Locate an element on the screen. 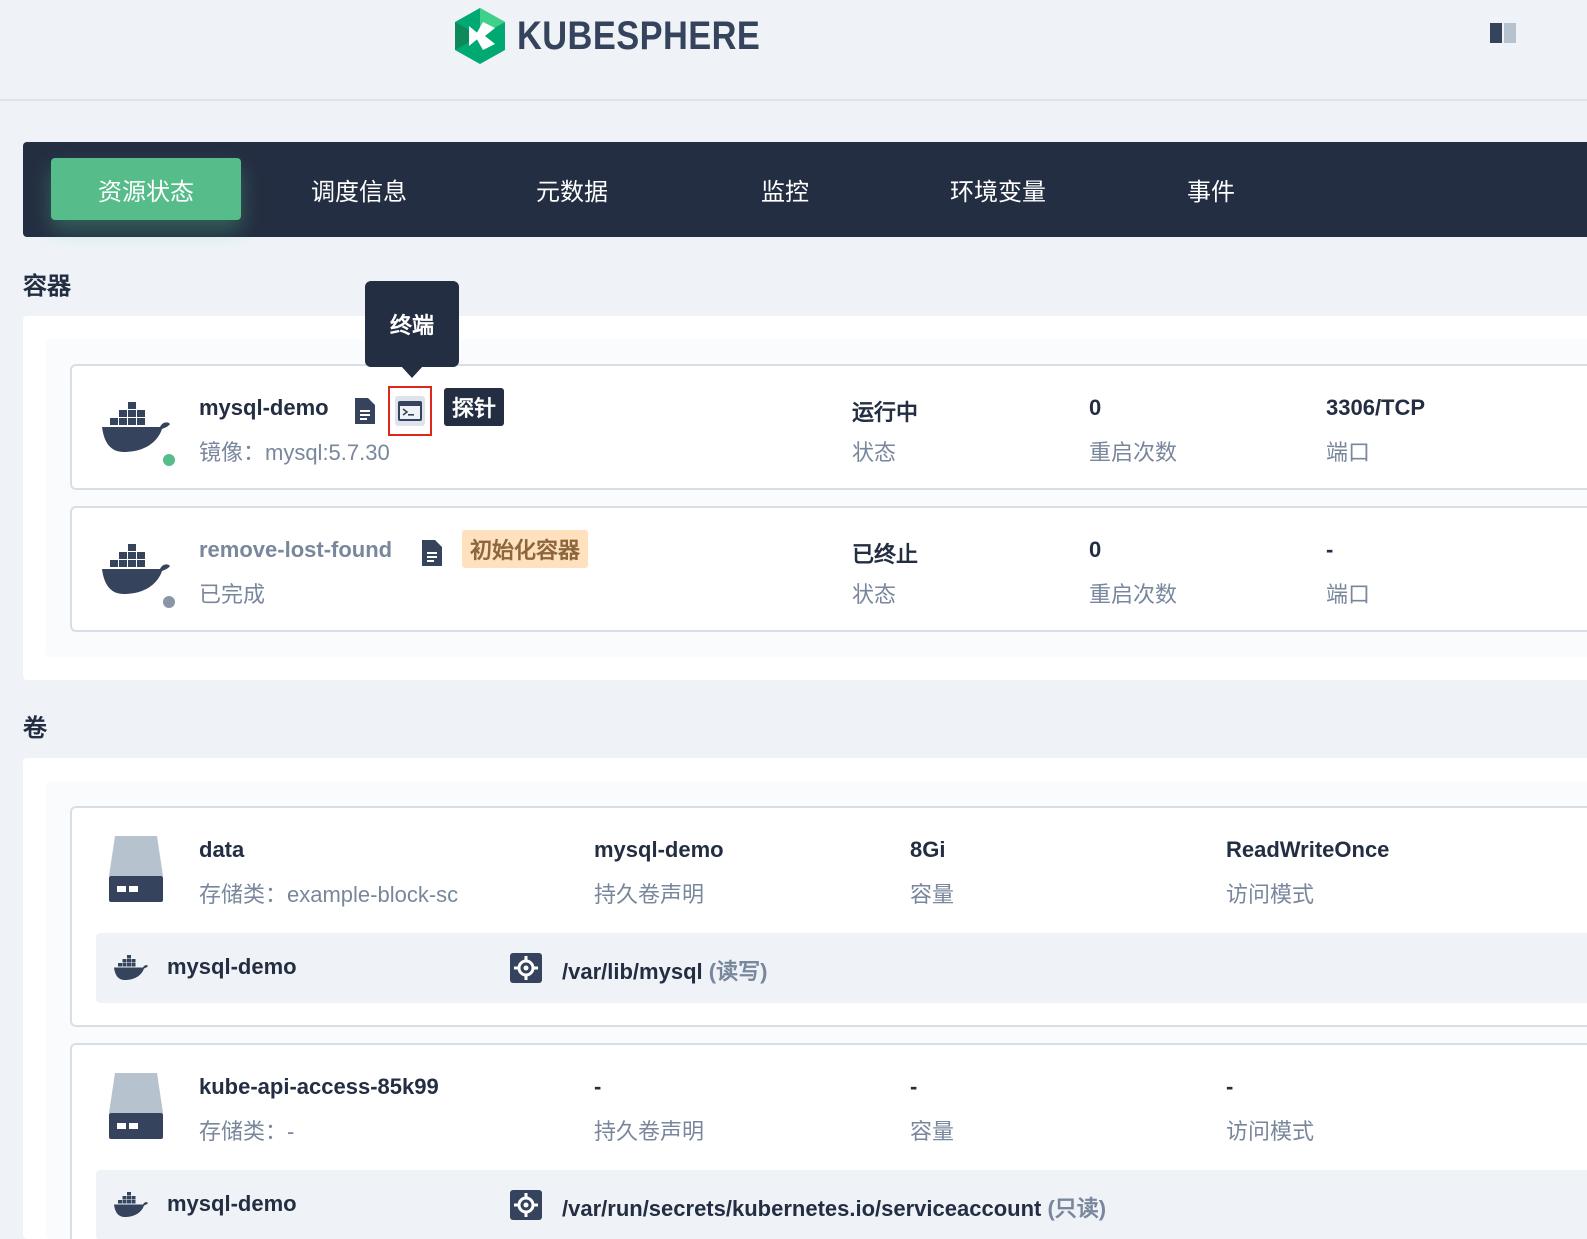 This screenshot has width=1587, height=1239. status-value: 已终止 is located at coordinates (885, 554).